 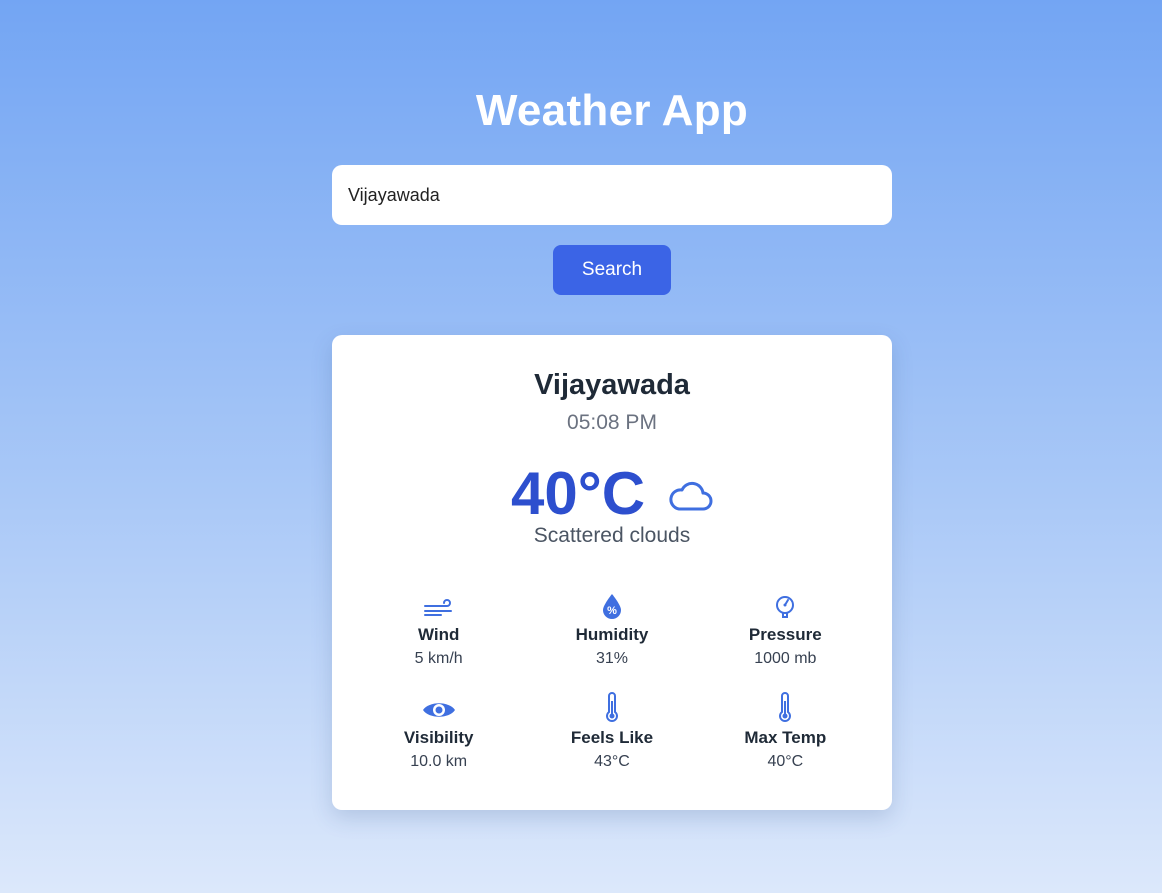 What do you see at coordinates (612, 422) in the screenshot?
I see `local-time: 05:08 PM` at bounding box center [612, 422].